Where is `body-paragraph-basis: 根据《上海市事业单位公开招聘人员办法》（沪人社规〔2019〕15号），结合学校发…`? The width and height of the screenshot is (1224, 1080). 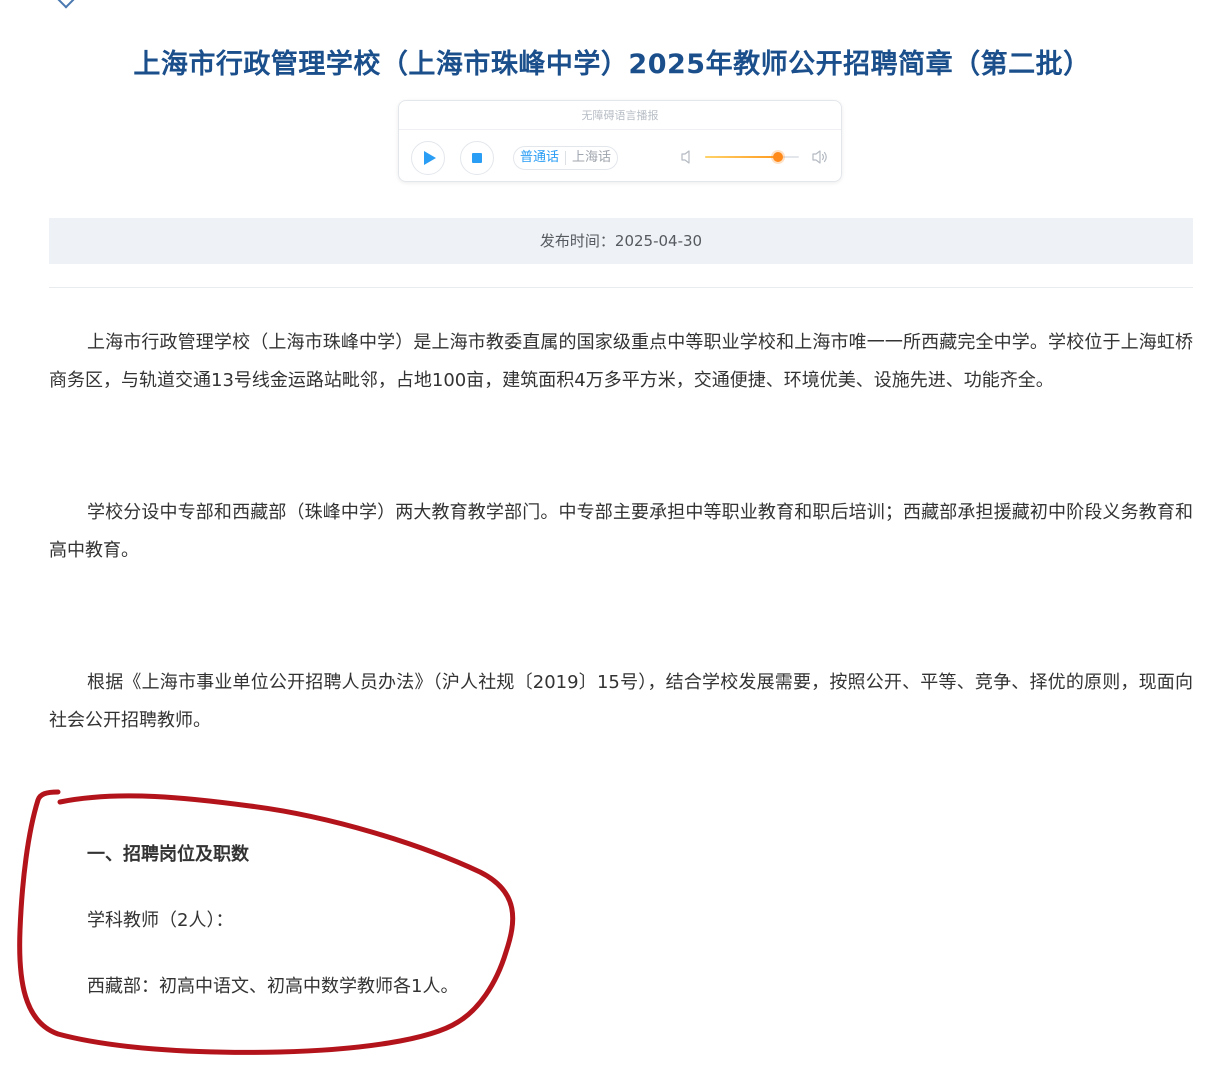 body-paragraph-basis: 根据《上海市事业单位公开招聘人员办法》（沪人社规〔2019〕15号），结合学校发… is located at coordinates (621, 701).